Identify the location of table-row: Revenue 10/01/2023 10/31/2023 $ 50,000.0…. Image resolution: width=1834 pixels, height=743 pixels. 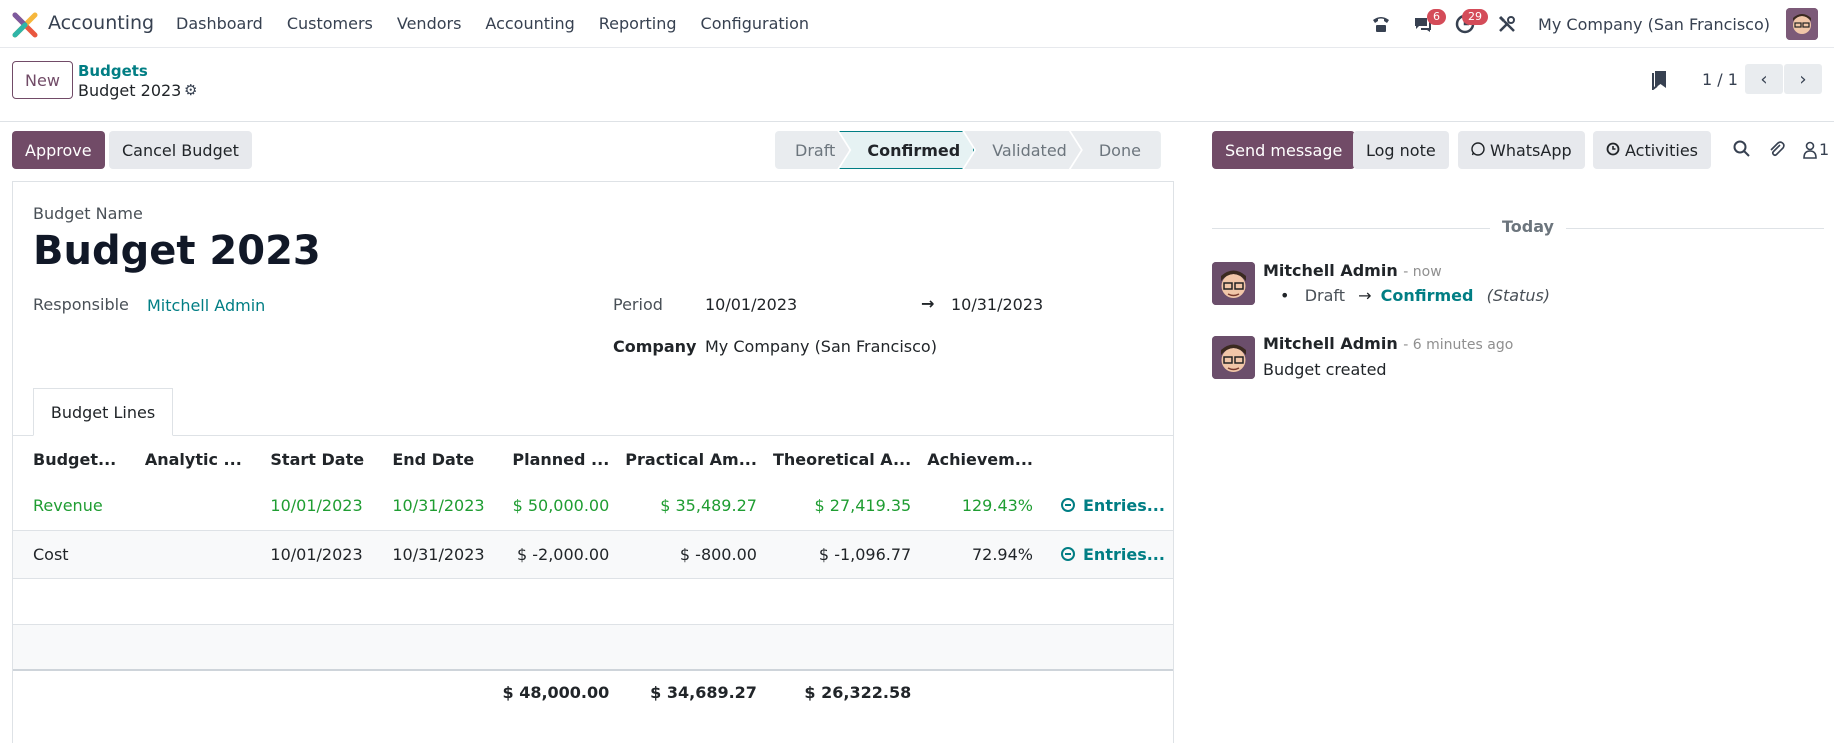
(593, 506).